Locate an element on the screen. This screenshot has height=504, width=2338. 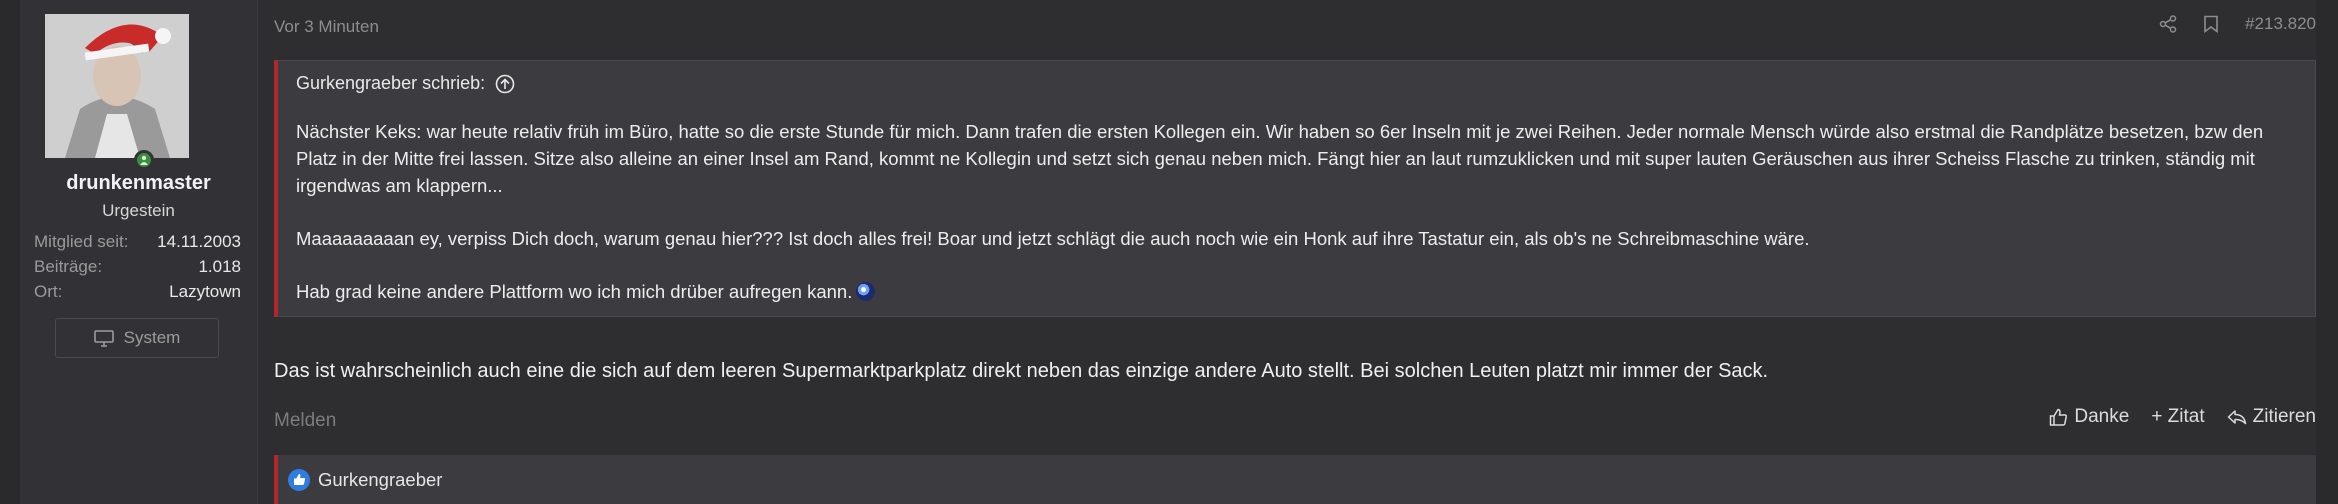
system-button-label: System is located at coordinates (152, 337).